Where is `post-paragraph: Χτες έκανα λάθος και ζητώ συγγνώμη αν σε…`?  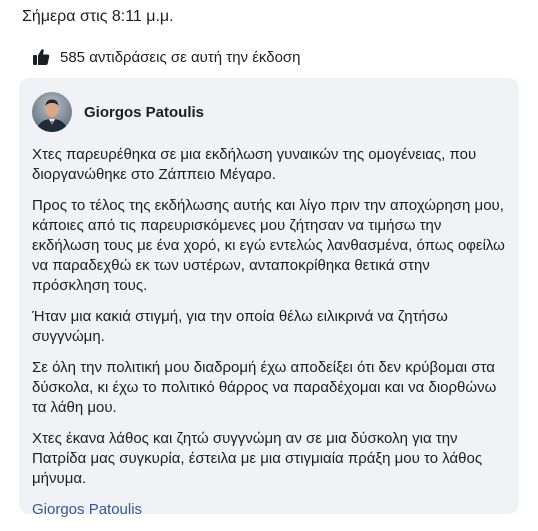 post-paragraph: Χτες έκανα λάθος και ζητώ συγγνώμη αν σε… is located at coordinates (257, 458).